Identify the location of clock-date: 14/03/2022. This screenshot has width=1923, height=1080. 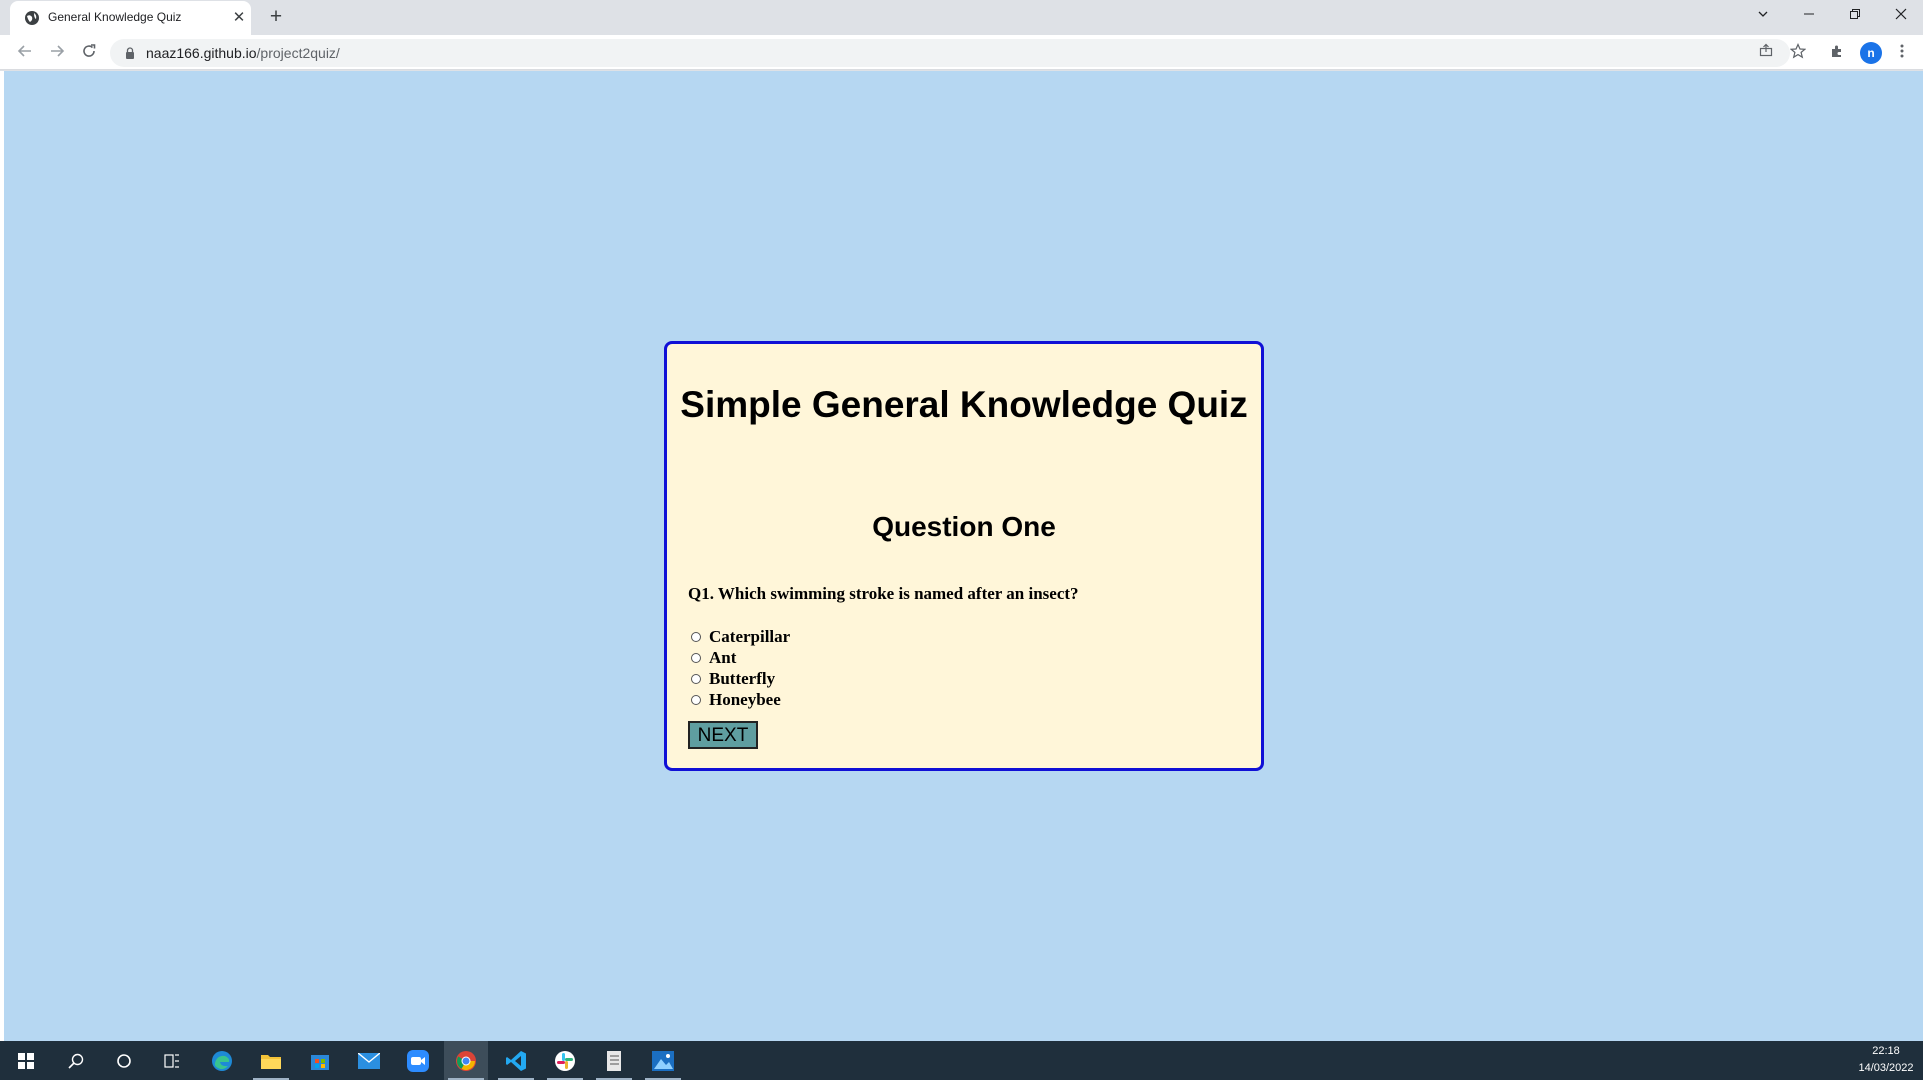
(1886, 1068).